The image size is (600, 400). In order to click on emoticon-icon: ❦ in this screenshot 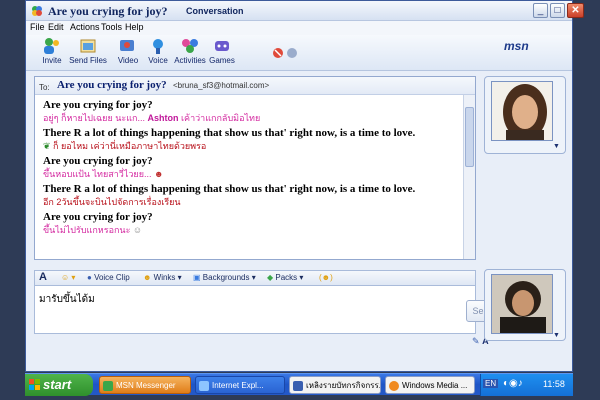, I will do `click(48, 146)`.